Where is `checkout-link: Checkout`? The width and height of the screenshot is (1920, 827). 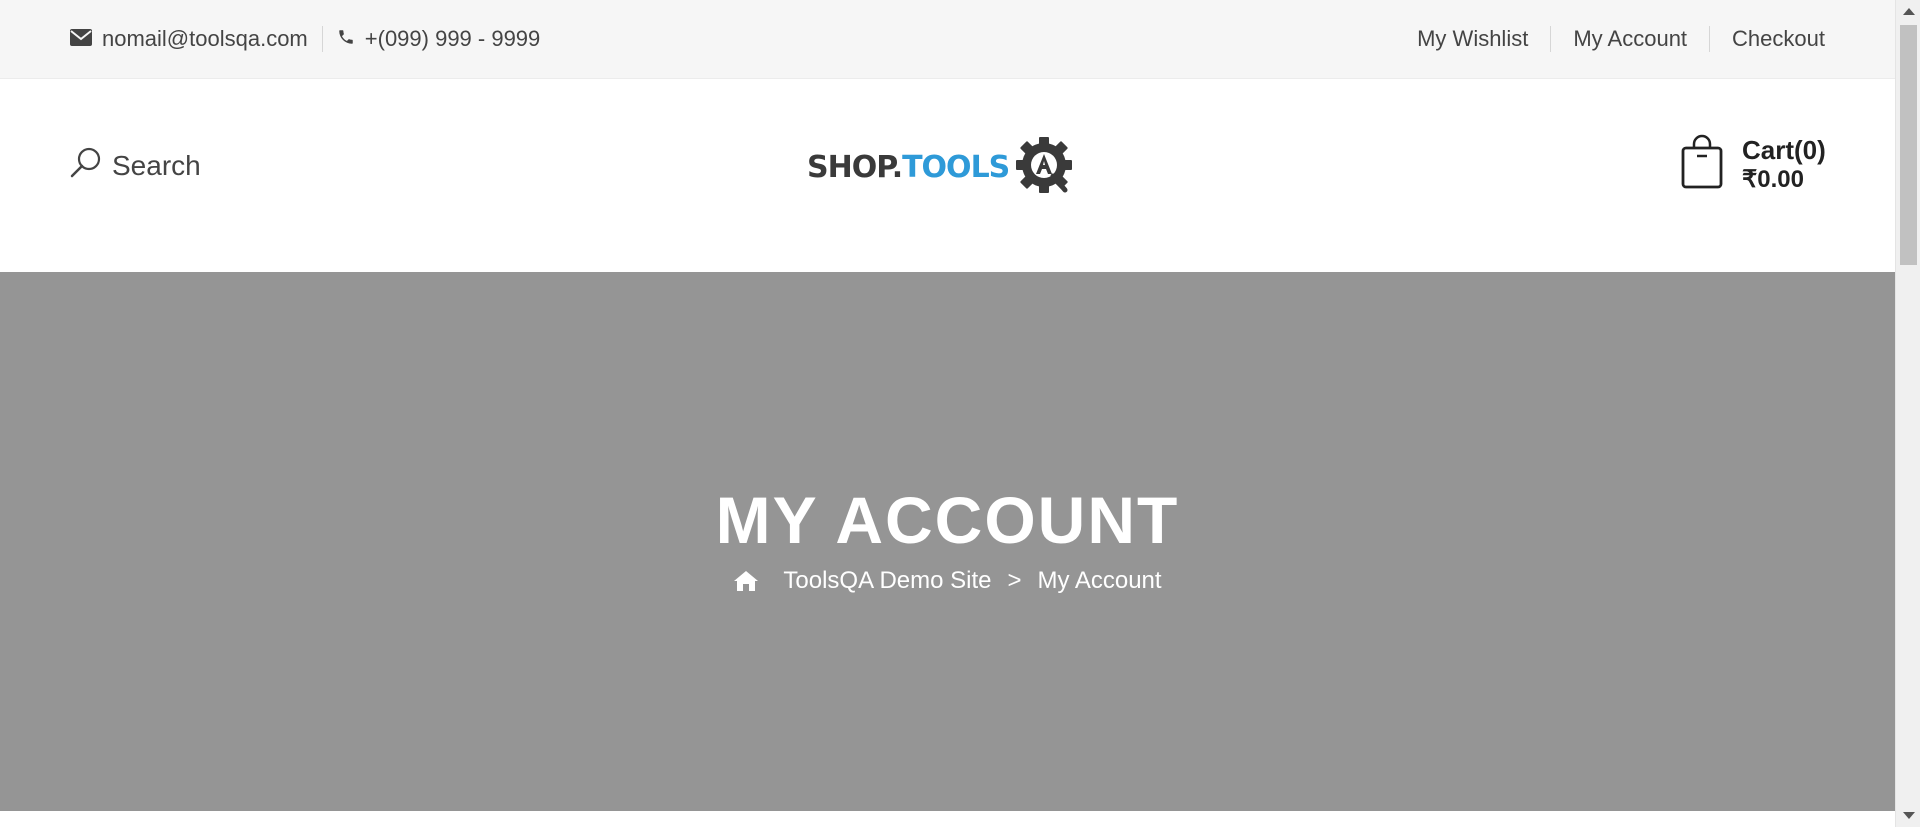 checkout-link: Checkout is located at coordinates (1778, 39).